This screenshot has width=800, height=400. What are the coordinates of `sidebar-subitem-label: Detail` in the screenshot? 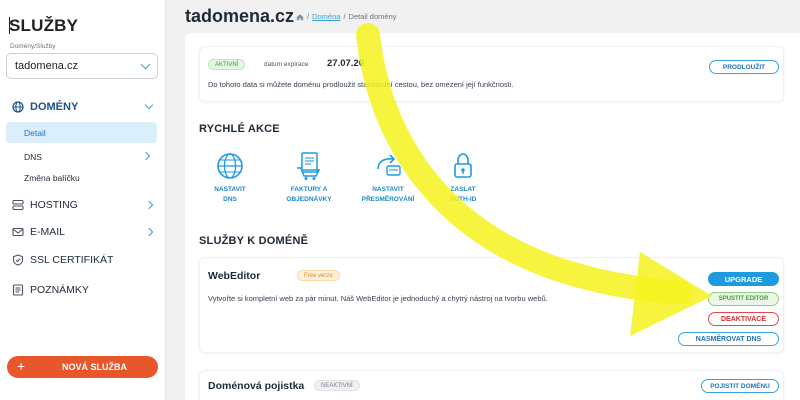 It's located at (35, 132).